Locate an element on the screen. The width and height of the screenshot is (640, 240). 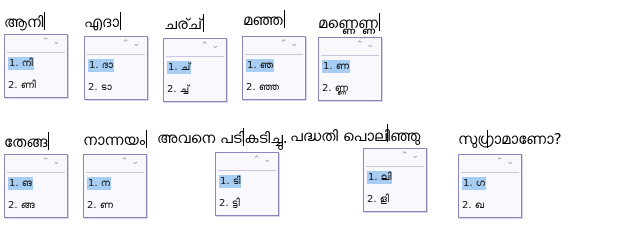
candidate-option-2: 2. ങ്ങ is located at coordinates (36, 206).